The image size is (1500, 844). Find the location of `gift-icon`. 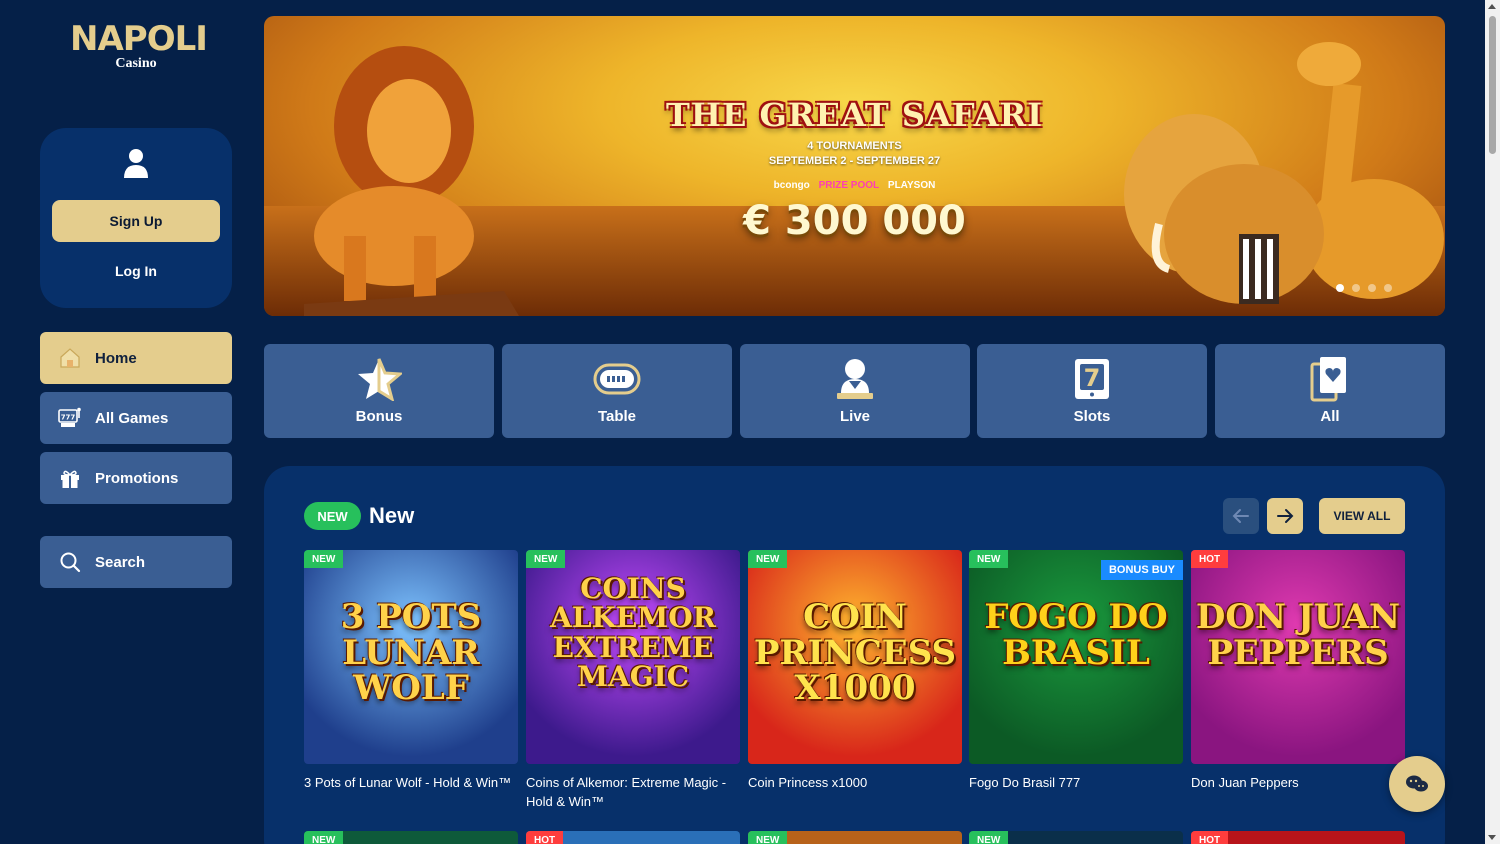

gift-icon is located at coordinates (70, 478).